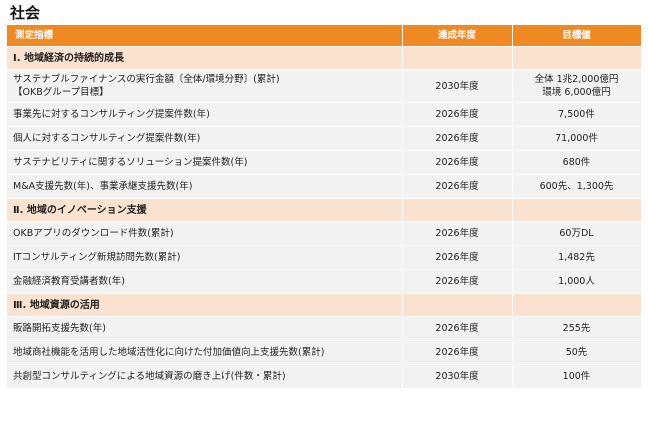  Describe the element at coordinates (577, 257) in the screenshot. I see `metric-target: 1,482先` at that location.